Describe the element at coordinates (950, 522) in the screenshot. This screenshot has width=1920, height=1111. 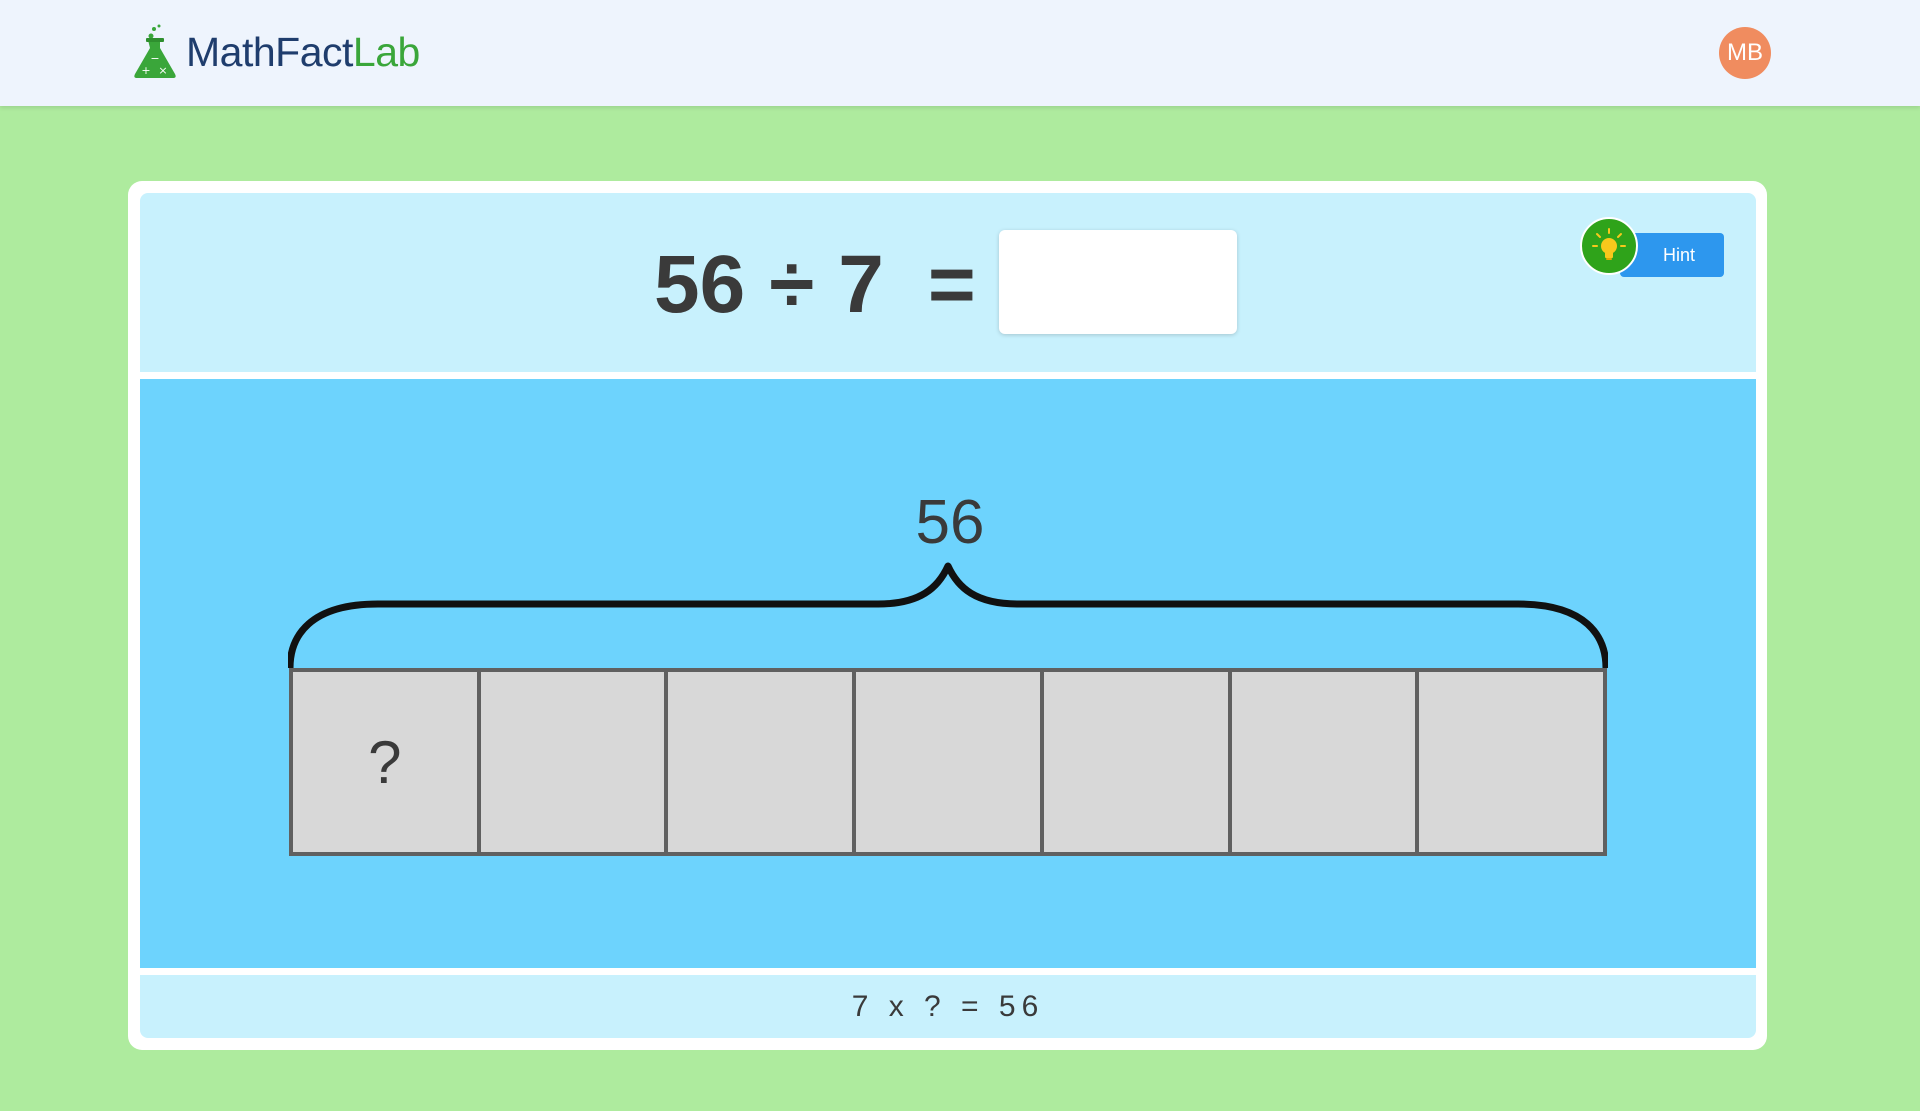
I see `tape-total-label: 56` at that location.